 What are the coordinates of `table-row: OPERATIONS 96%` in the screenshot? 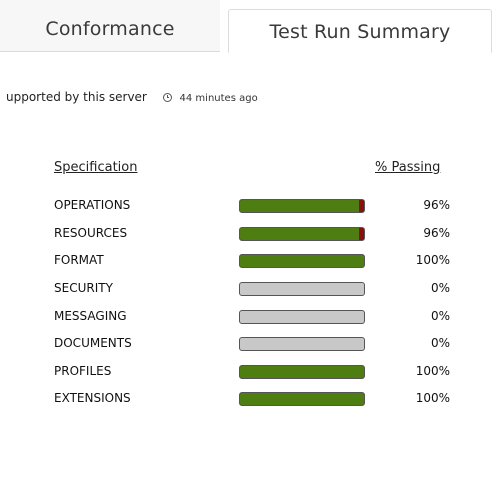 It's located at (250, 206).